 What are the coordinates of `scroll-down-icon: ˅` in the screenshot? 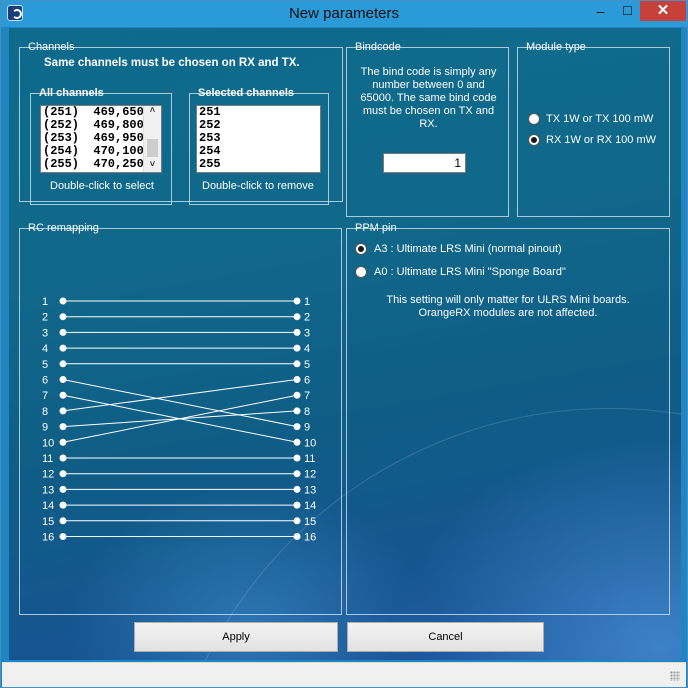 It's located at (152, 166).